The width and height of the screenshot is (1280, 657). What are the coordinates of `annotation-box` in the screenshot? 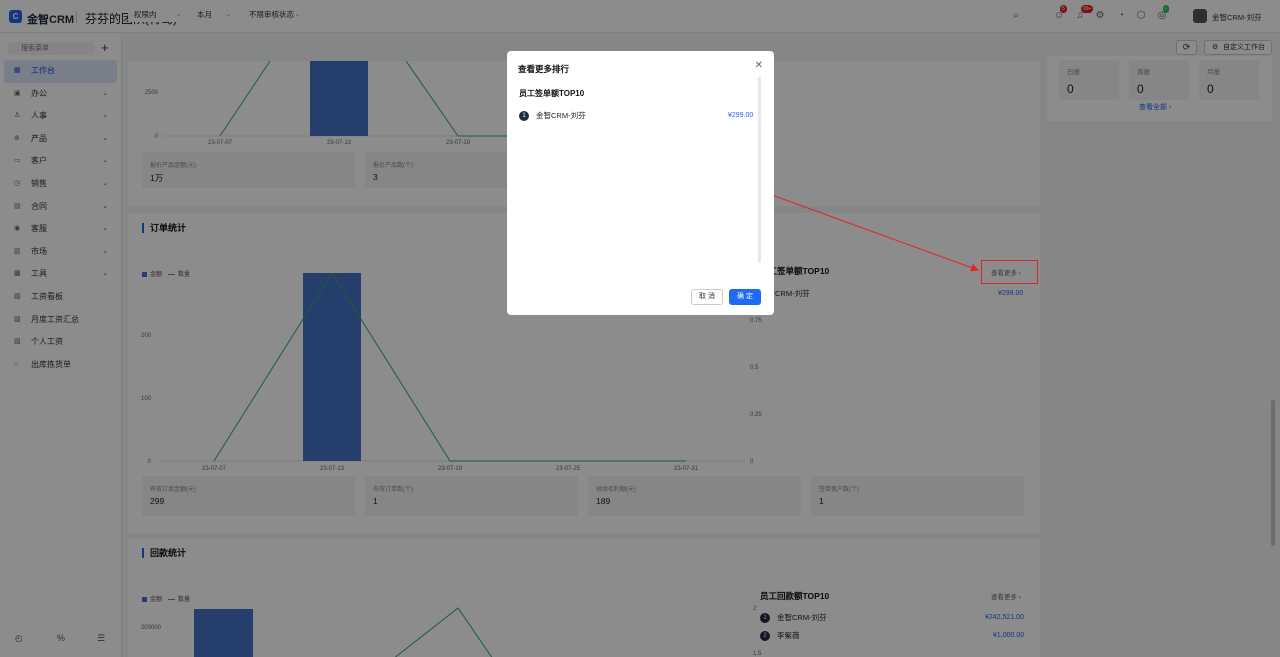 It's located at (1009, 272).